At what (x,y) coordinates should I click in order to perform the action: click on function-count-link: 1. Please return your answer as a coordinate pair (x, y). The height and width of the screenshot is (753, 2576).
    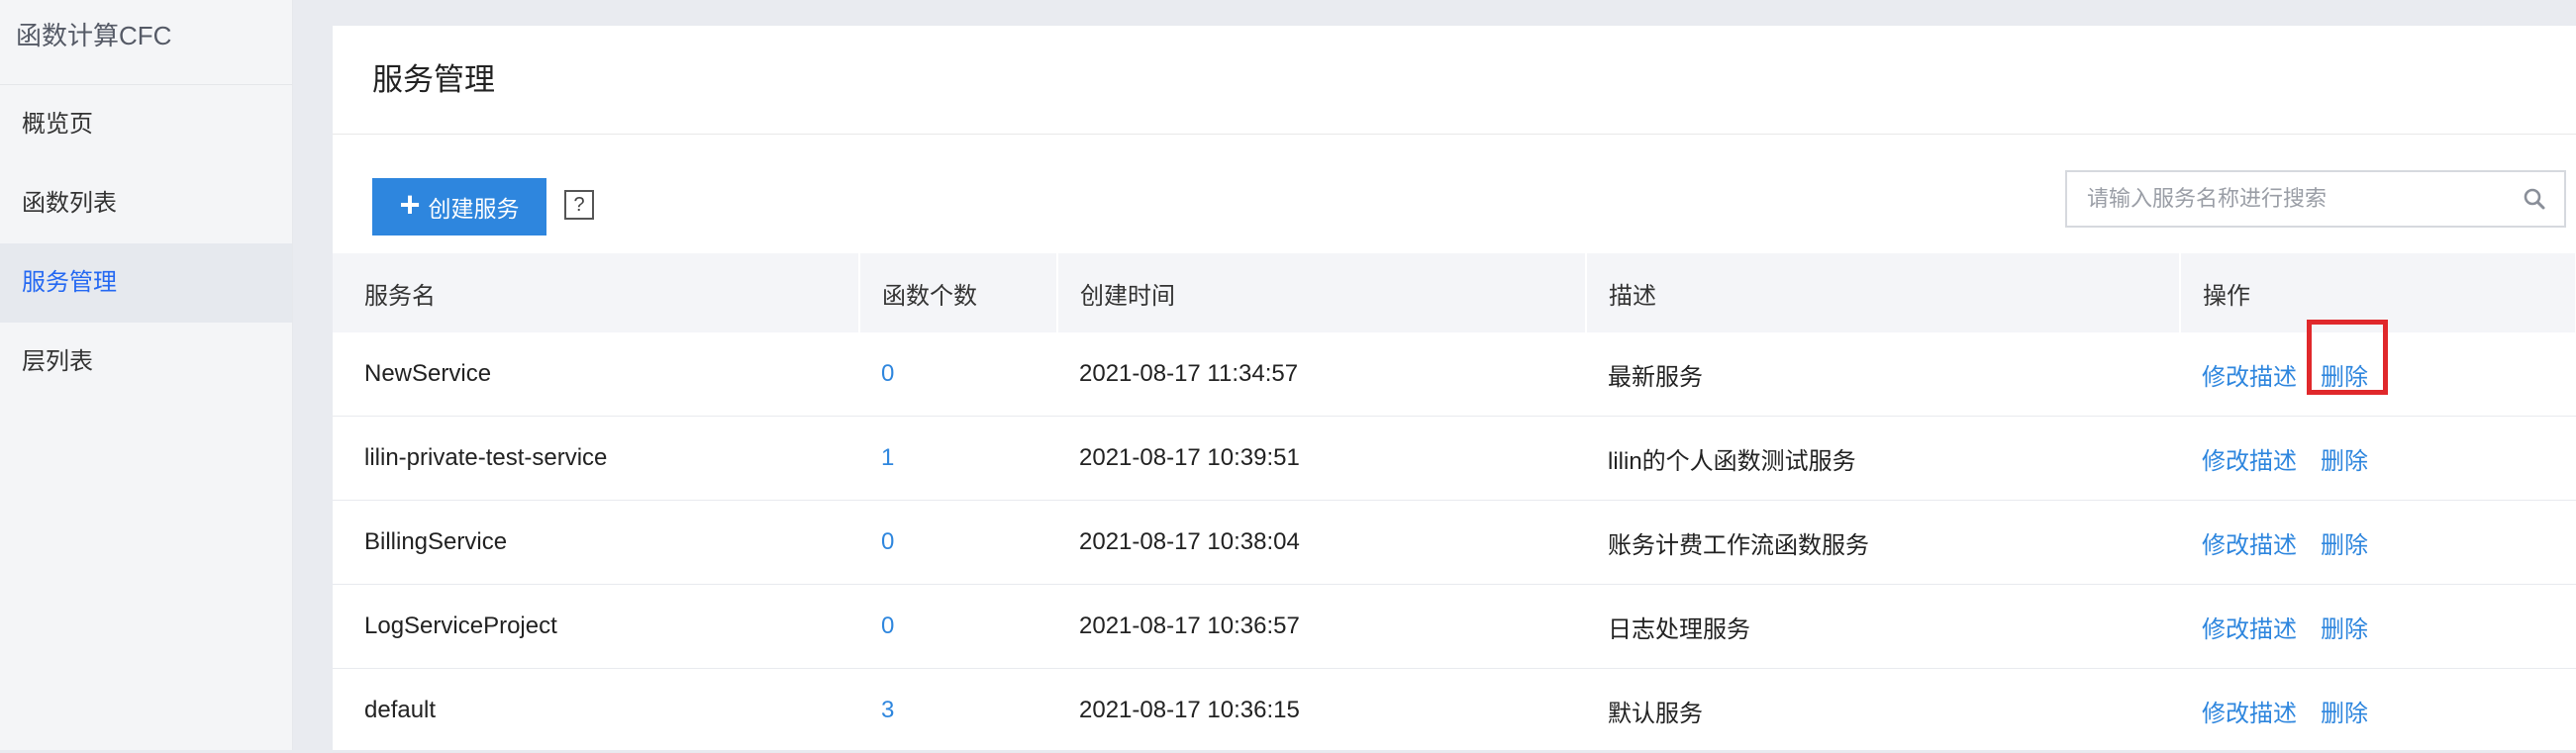
    Looking at the image, I should click on (888, 457).